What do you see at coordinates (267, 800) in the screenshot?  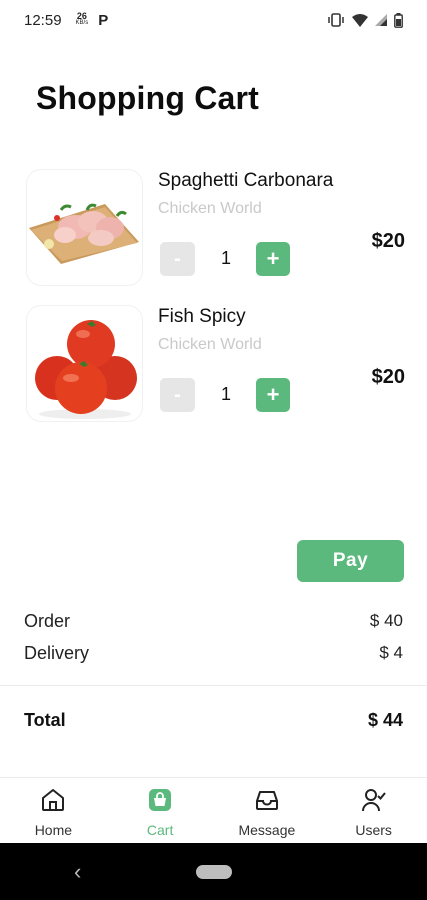 I see `inbox-icon` at bounding box center [267, 800].